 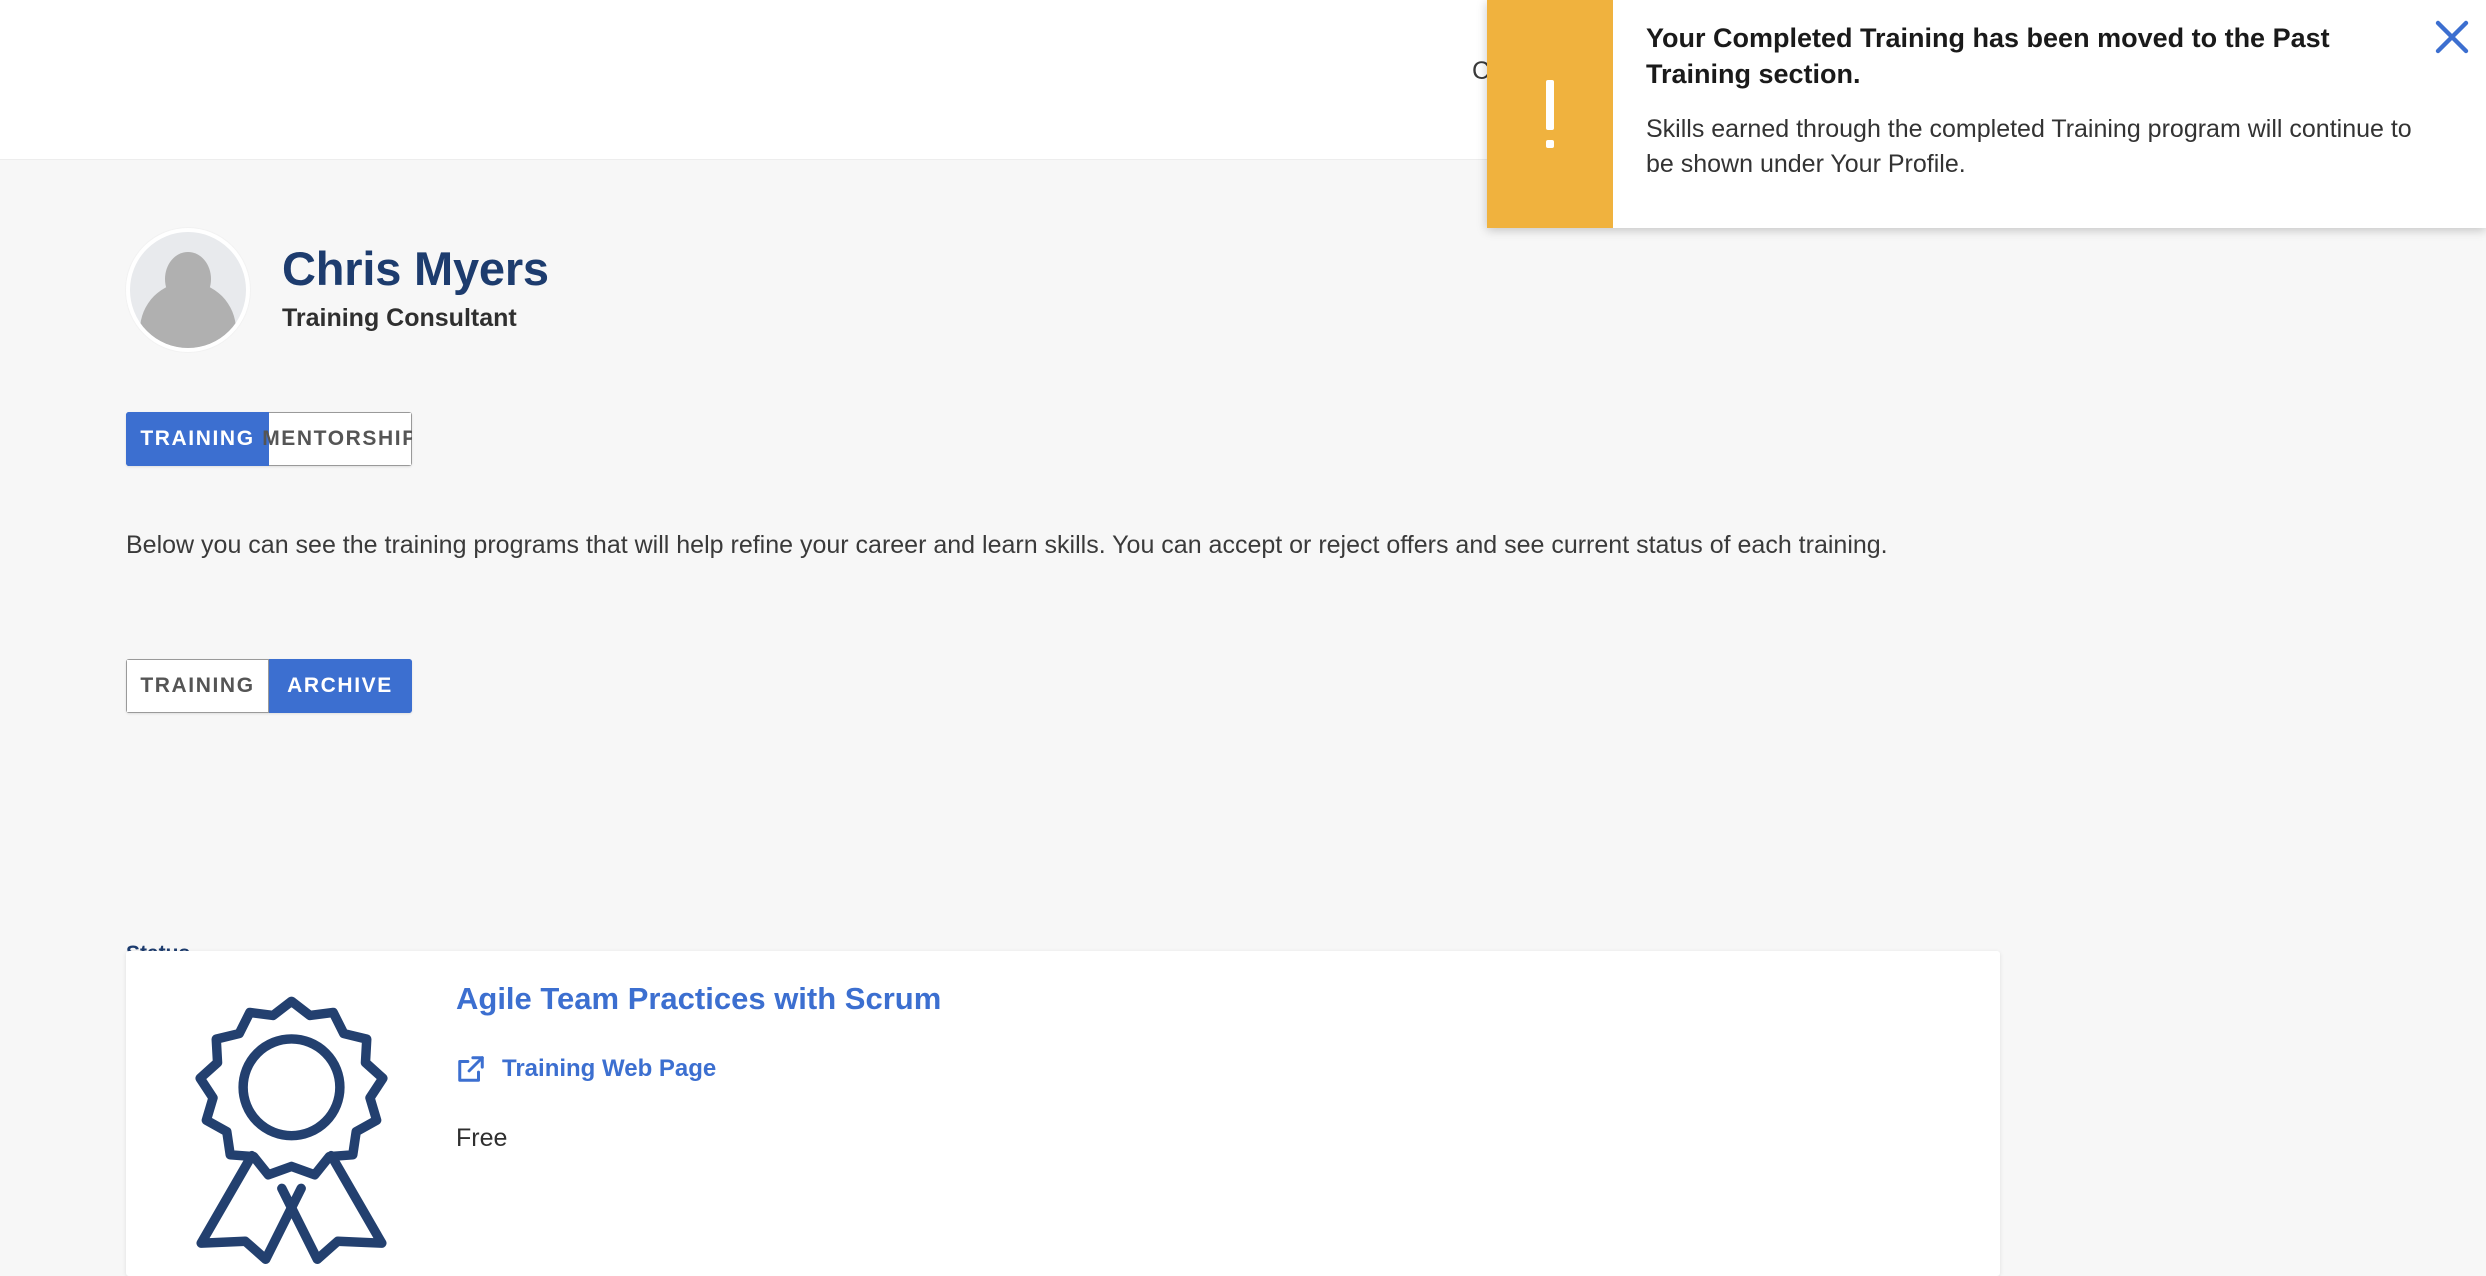 I want to click on exclamation-stem, so click(x=1550, y=105).